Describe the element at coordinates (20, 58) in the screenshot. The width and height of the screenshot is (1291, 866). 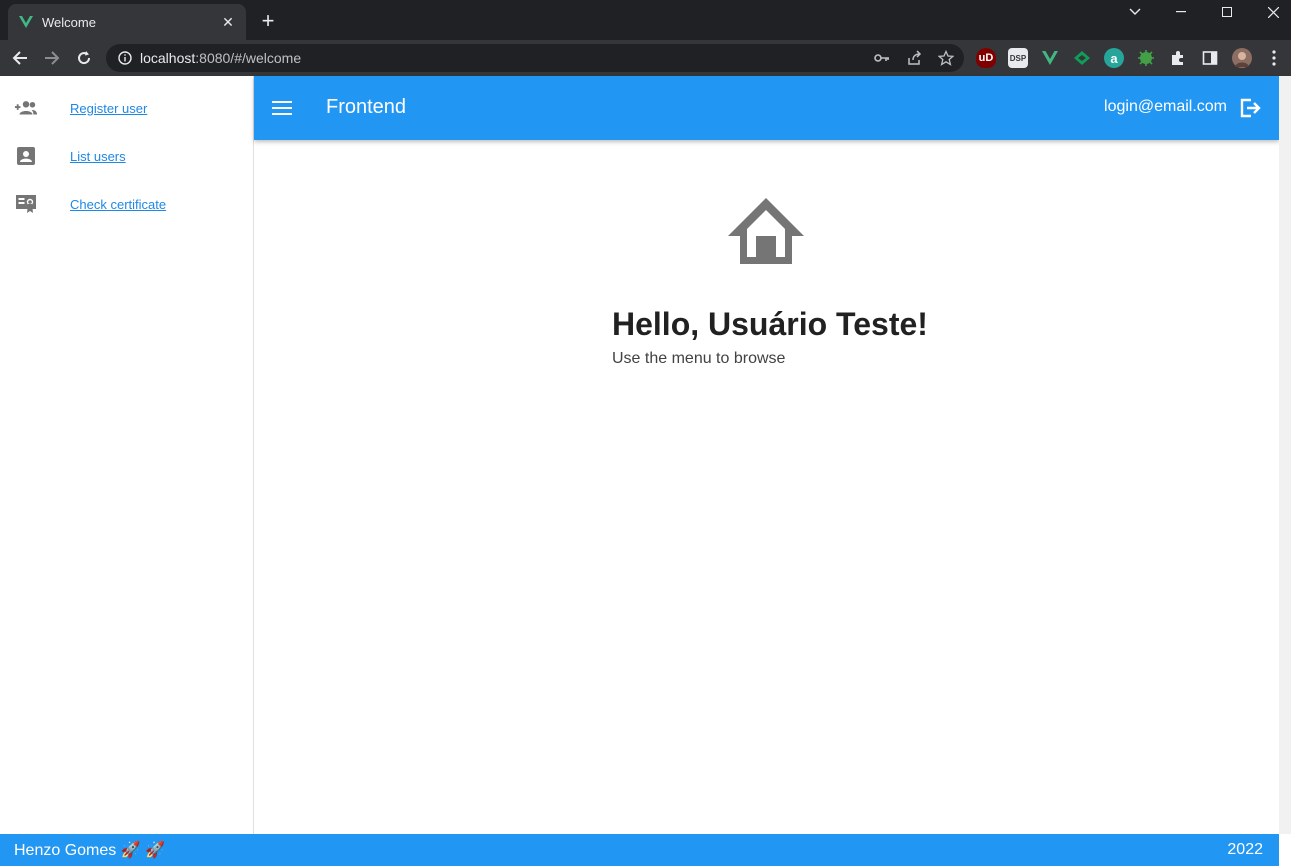
I see `back-button` at that location.